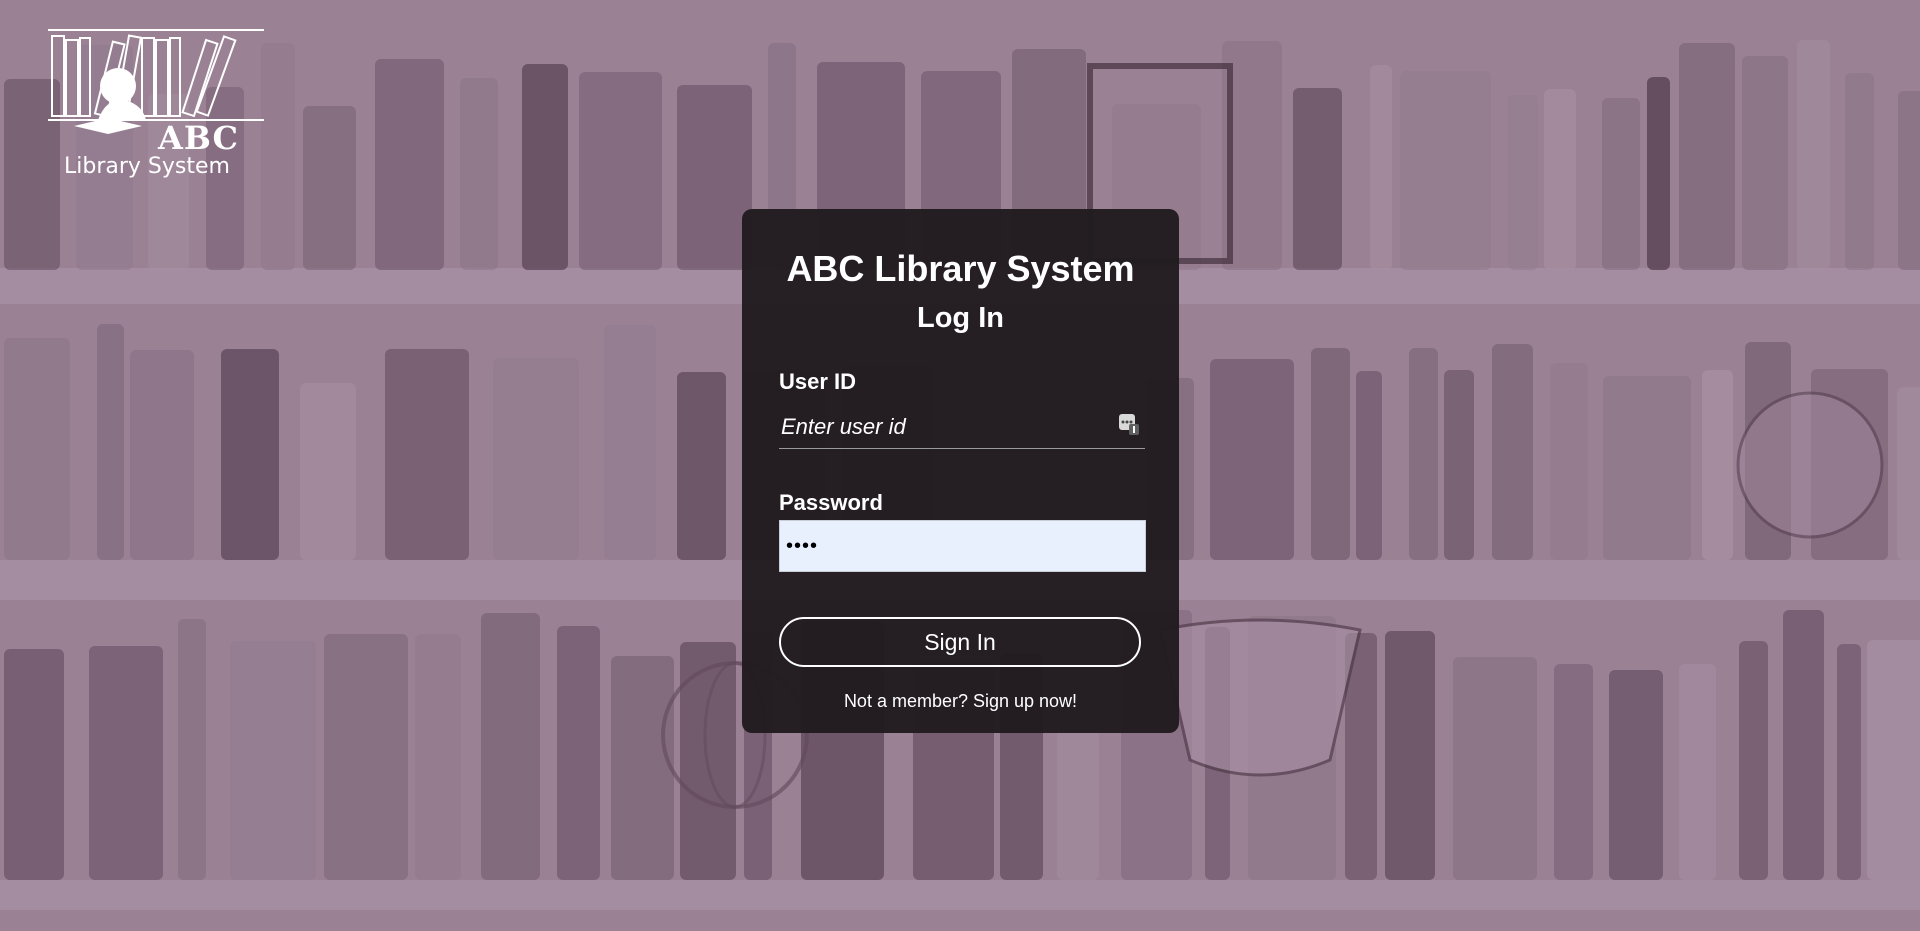 Image resolution: width=1920 pixels, height=931 pixels. I want to click on login-card-title: ABC Library System, so click(960, 268).